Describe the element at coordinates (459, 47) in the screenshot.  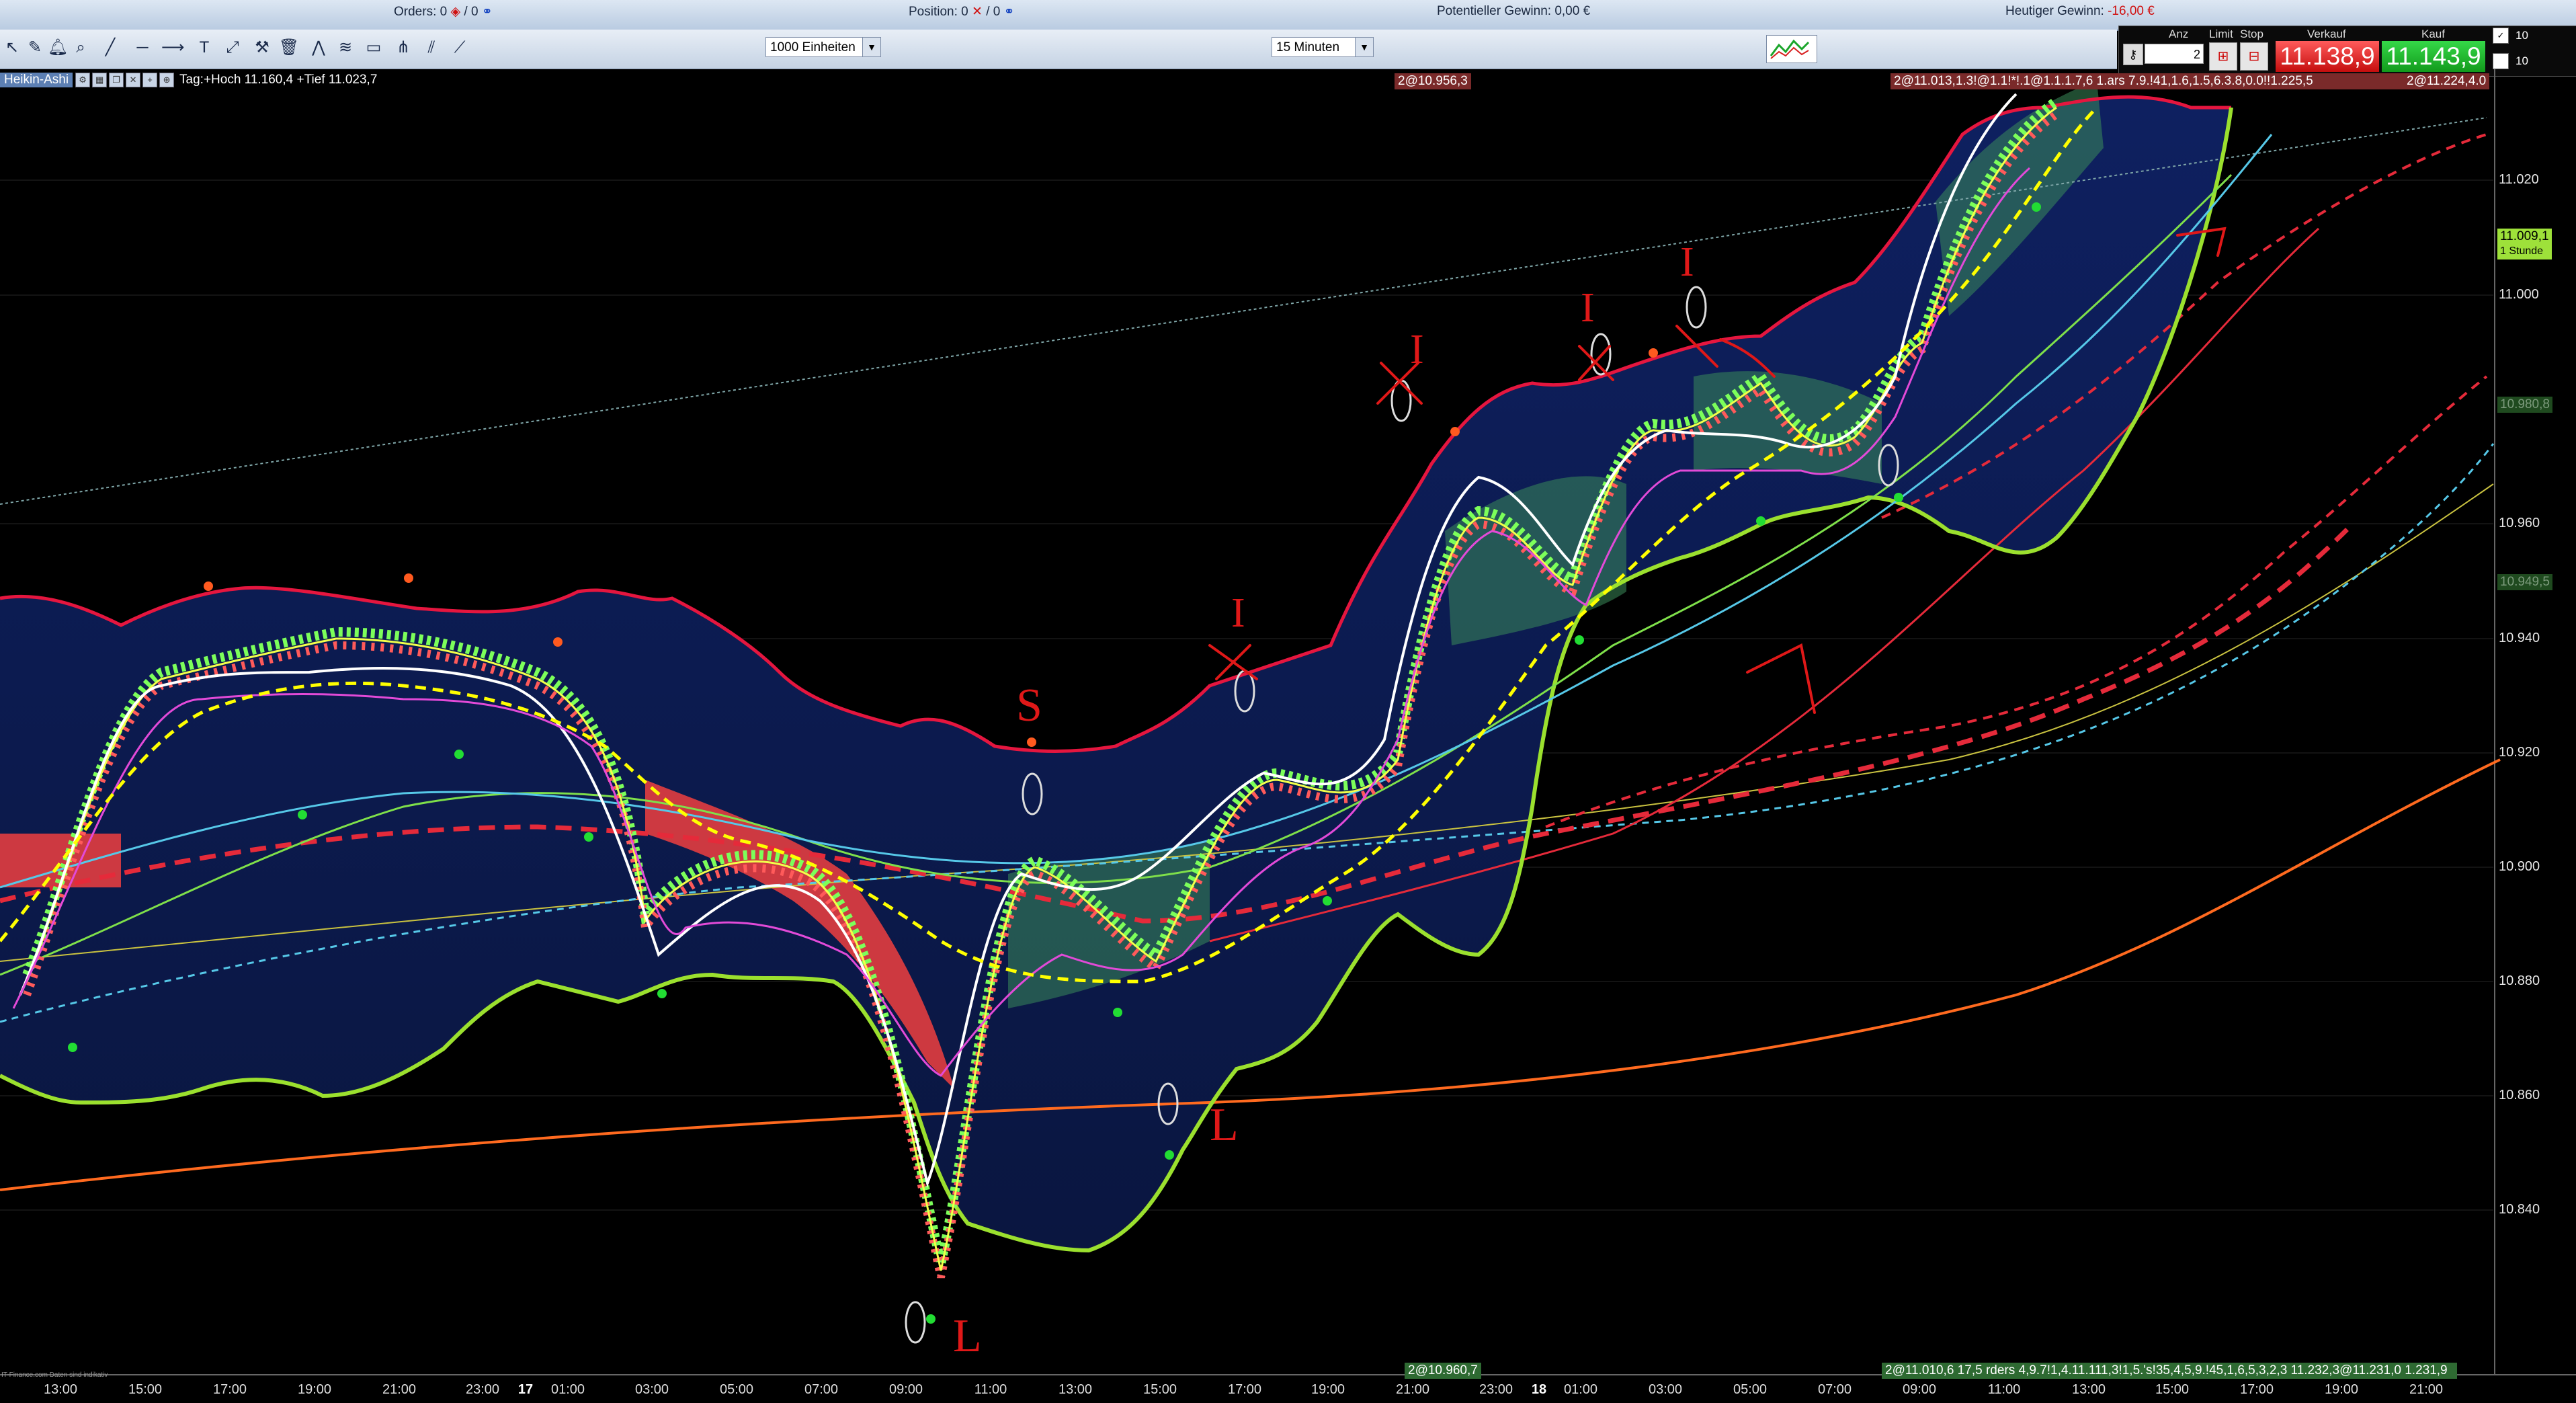
I see `draw-line-icon: ⟋` at that location.